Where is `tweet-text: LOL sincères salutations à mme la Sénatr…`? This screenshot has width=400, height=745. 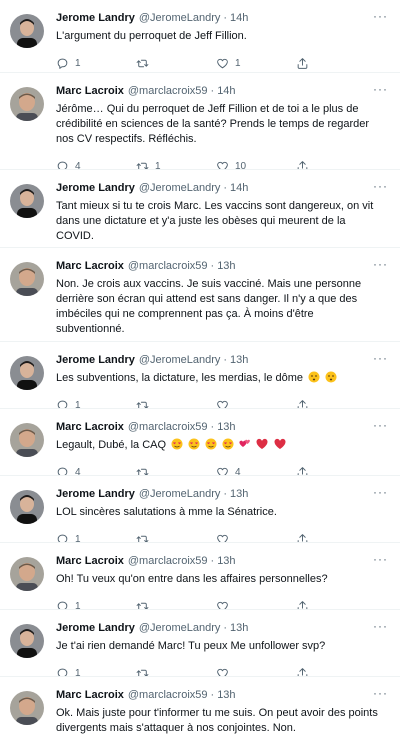
tweet-text: LOL sincères salutations à mme la Sénatr… is located at coordinates (166, 512).